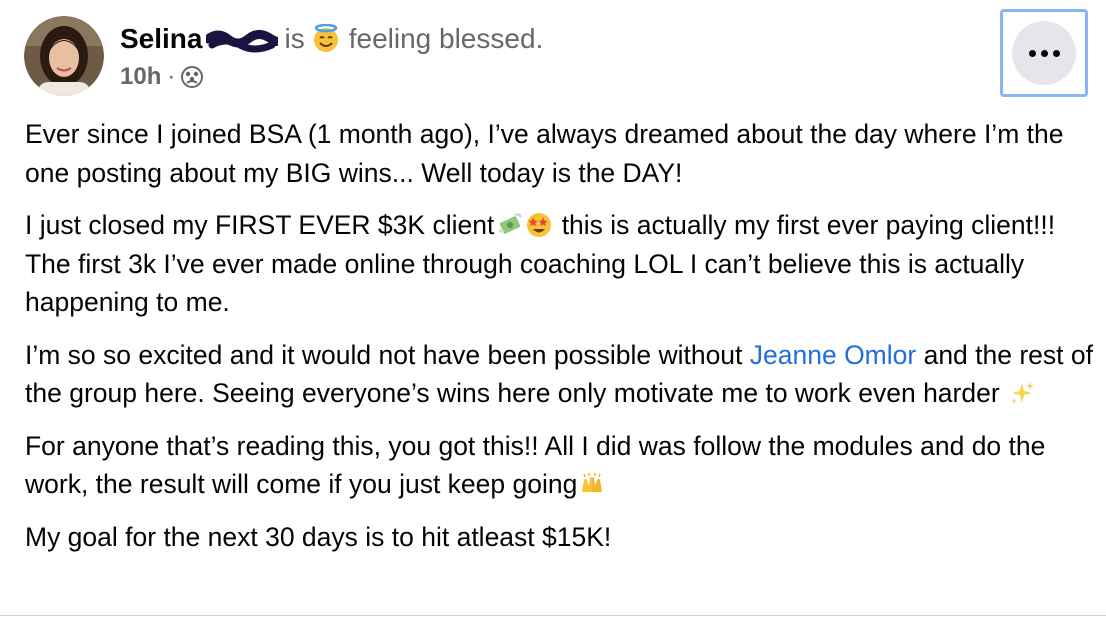 Image resolution: width=1106 pixels, height=632 pixels. I want to click on post-meta: Selina is feeling blessed. 10h ·, so click(331, 57).